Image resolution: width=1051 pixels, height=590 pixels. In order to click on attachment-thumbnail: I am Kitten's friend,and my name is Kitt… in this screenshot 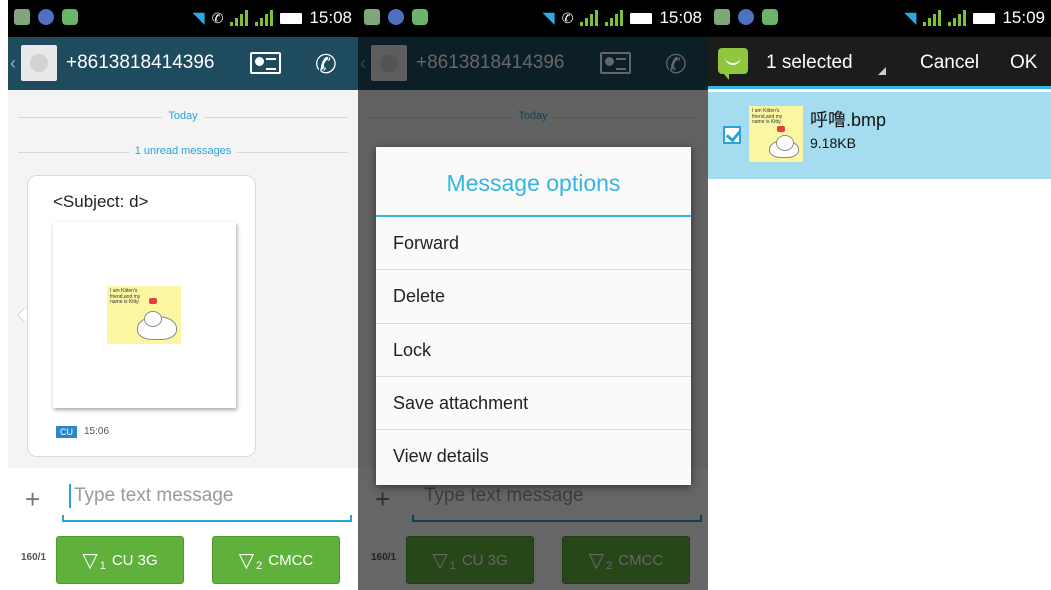, I will do `click(776, 134)`.